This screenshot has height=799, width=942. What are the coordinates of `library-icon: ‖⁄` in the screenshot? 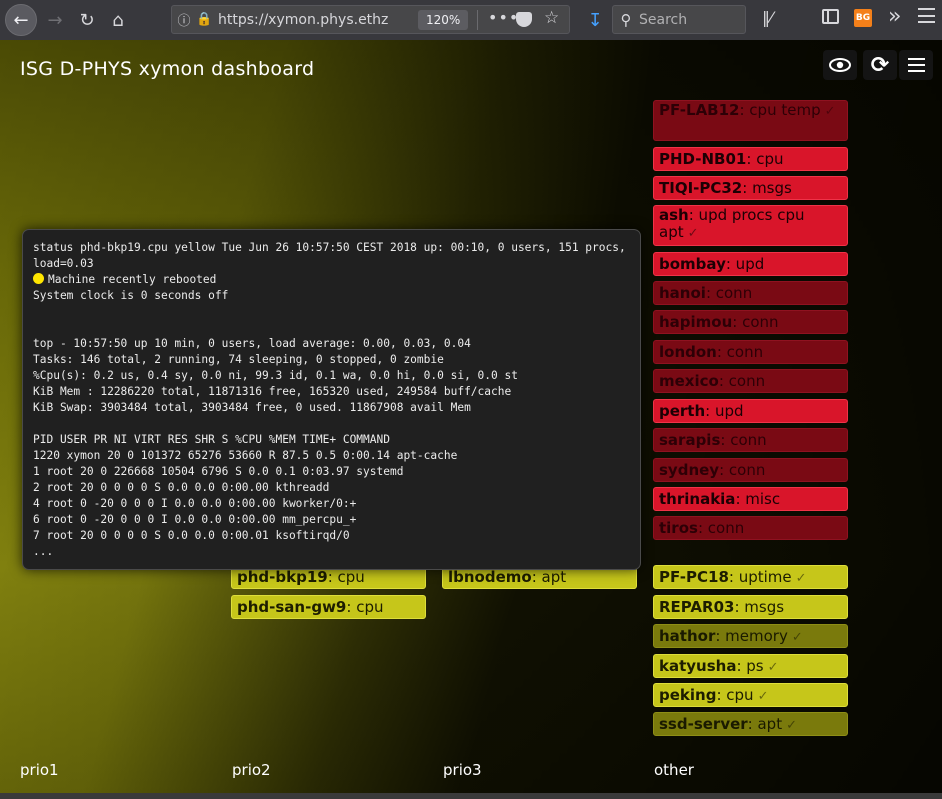 It's located at (767, 17).